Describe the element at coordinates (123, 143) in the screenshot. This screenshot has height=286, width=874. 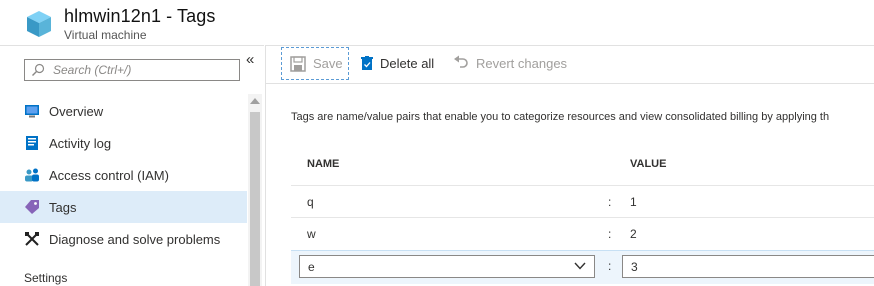
I see `sidebar-item-activity-log: Activity log` at that location.